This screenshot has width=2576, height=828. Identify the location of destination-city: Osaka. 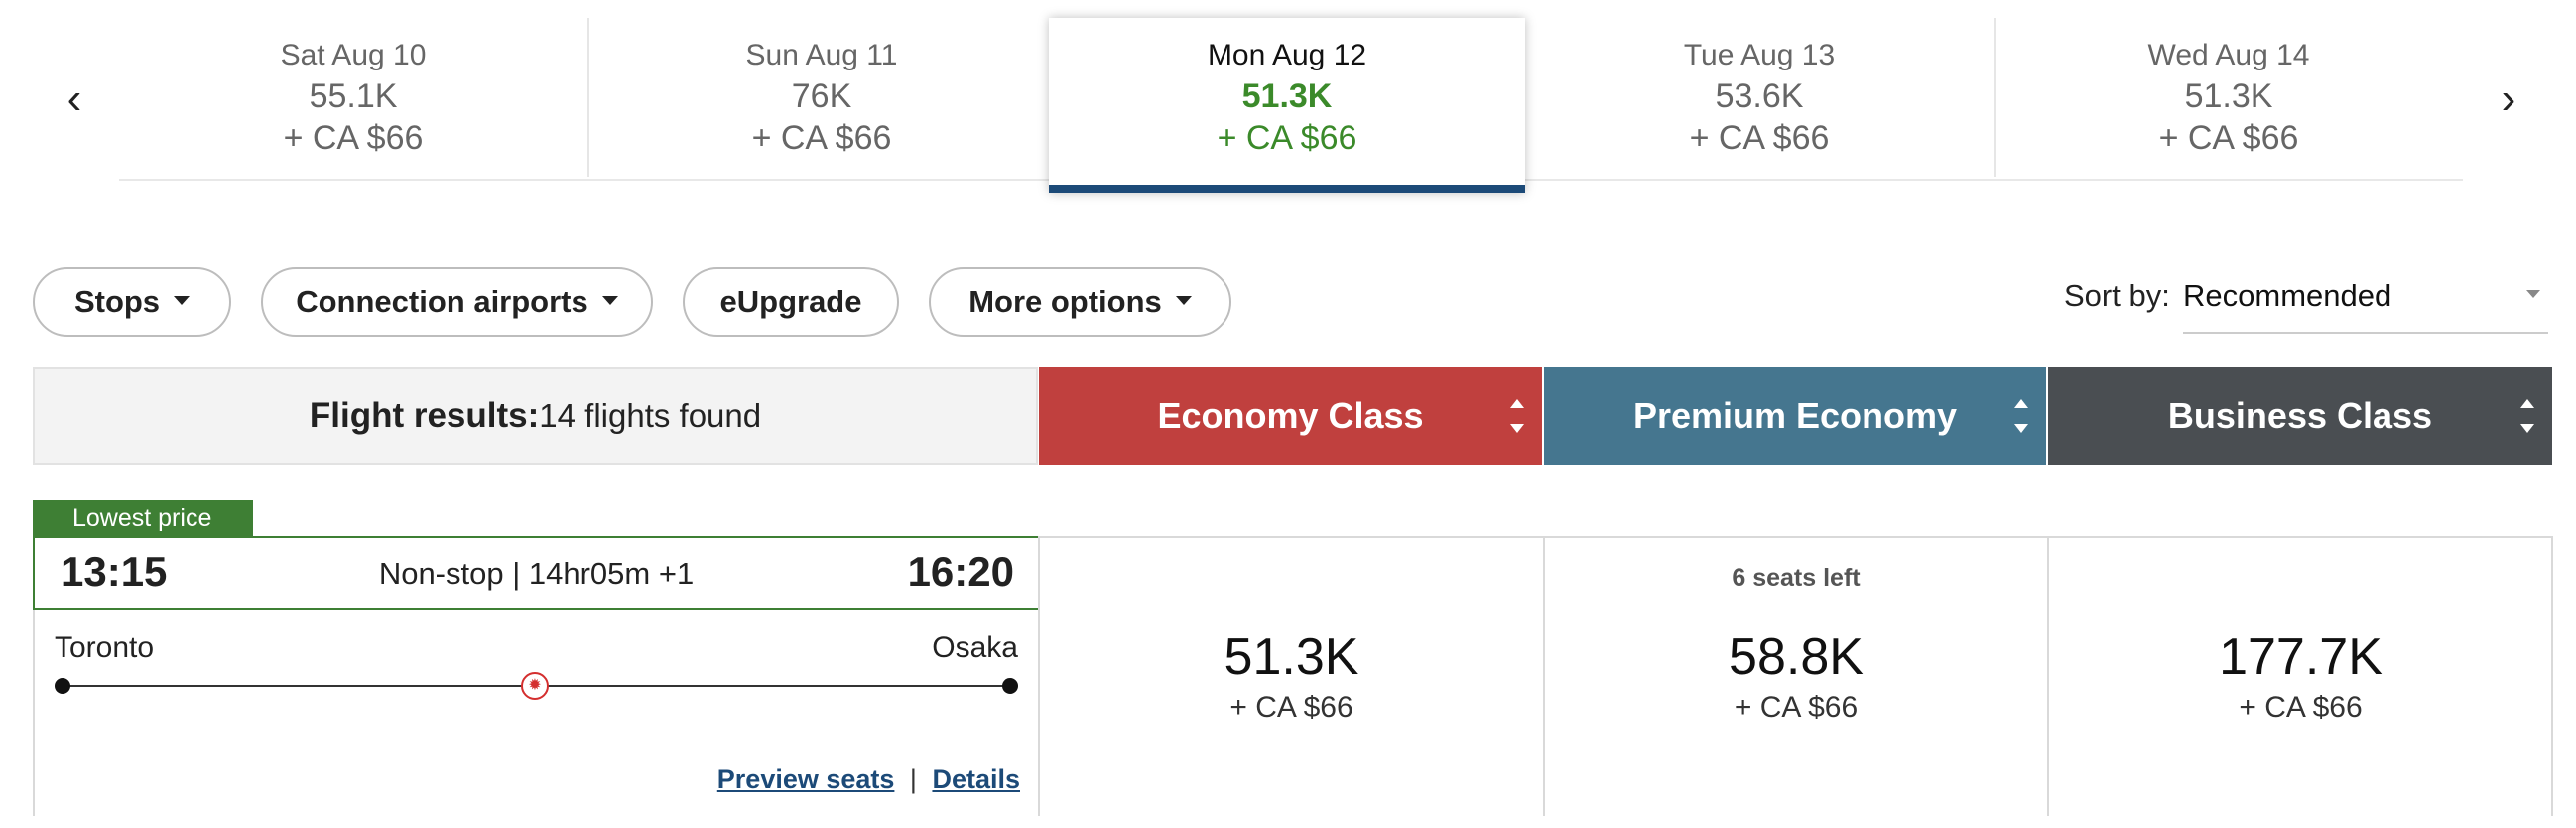
(975, 647).